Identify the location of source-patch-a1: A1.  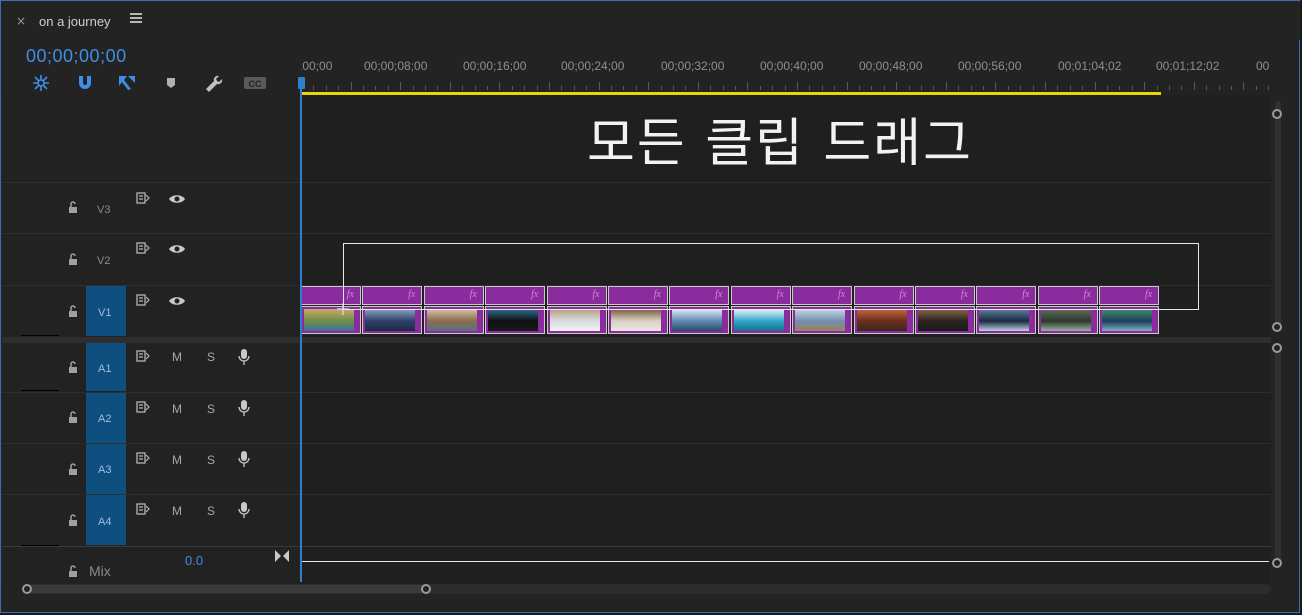
(106, 367).